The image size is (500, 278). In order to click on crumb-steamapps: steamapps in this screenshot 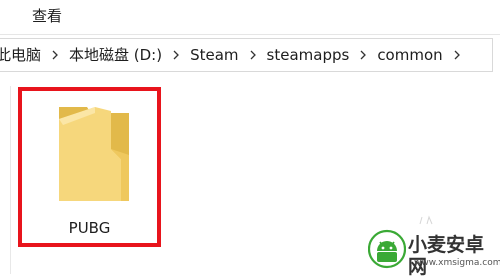, I will do `click(308, 55)`.